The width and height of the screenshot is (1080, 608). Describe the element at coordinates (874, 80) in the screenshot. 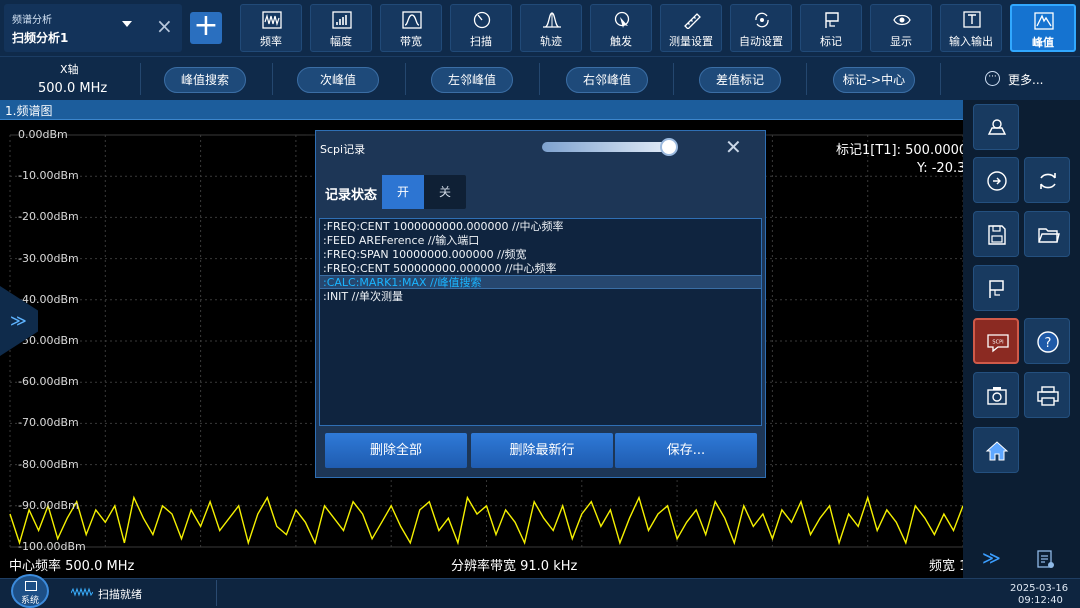

I see `marker-to-center-button: 标记->中心` at that location.